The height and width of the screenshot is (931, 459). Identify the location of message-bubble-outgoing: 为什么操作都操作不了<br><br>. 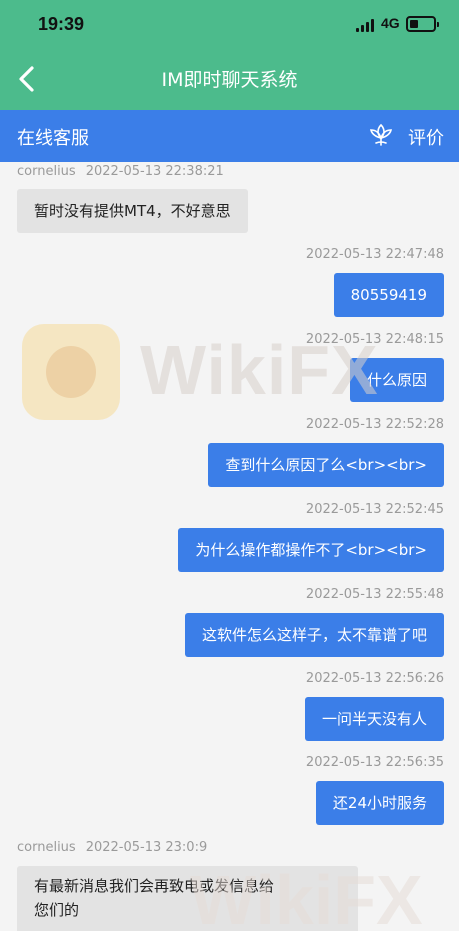
(311, 550).